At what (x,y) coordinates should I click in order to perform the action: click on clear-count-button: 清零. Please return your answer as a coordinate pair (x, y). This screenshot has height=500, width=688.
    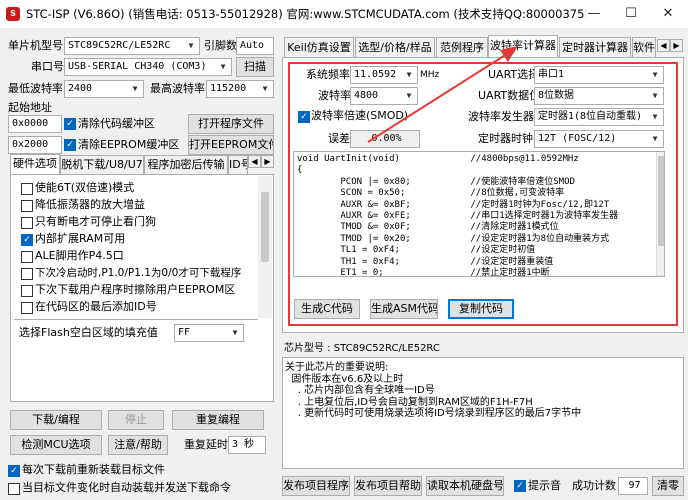
    Looking at the image, I should click on (668, 486).